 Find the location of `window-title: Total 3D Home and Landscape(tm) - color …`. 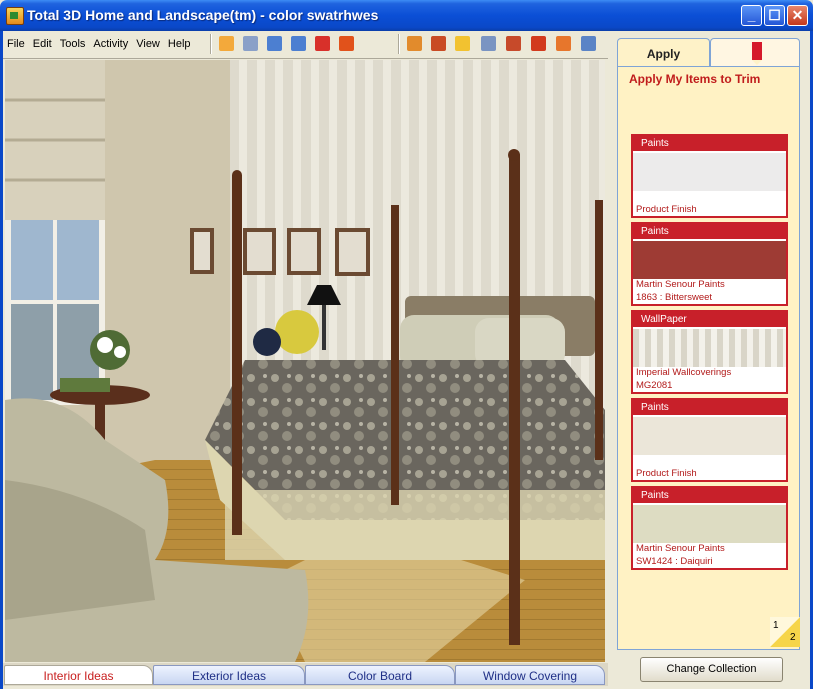

window-title: Total 3D Home and Landscape(tm) - color … is located at coordinates (203, 15).